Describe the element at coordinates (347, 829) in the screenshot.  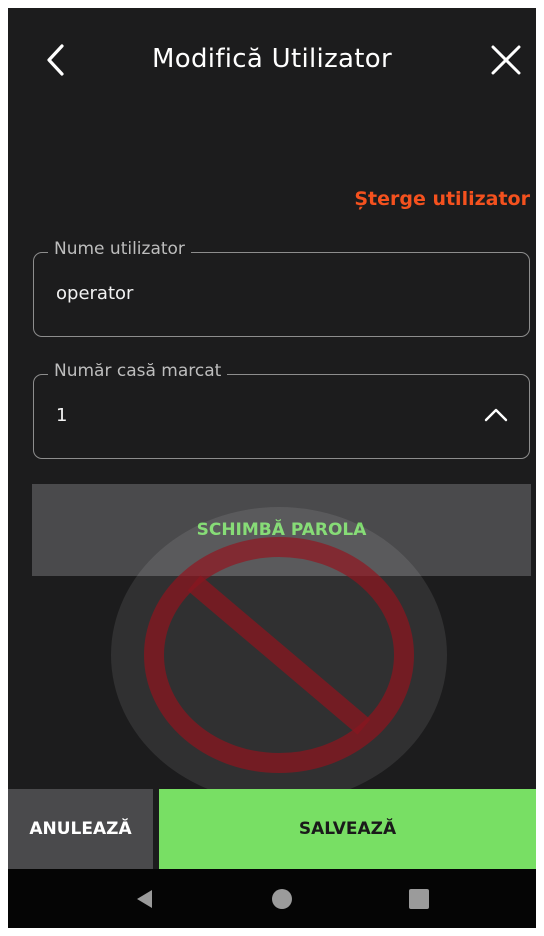
I see `save-button: SALVEAZĂ` at that location.